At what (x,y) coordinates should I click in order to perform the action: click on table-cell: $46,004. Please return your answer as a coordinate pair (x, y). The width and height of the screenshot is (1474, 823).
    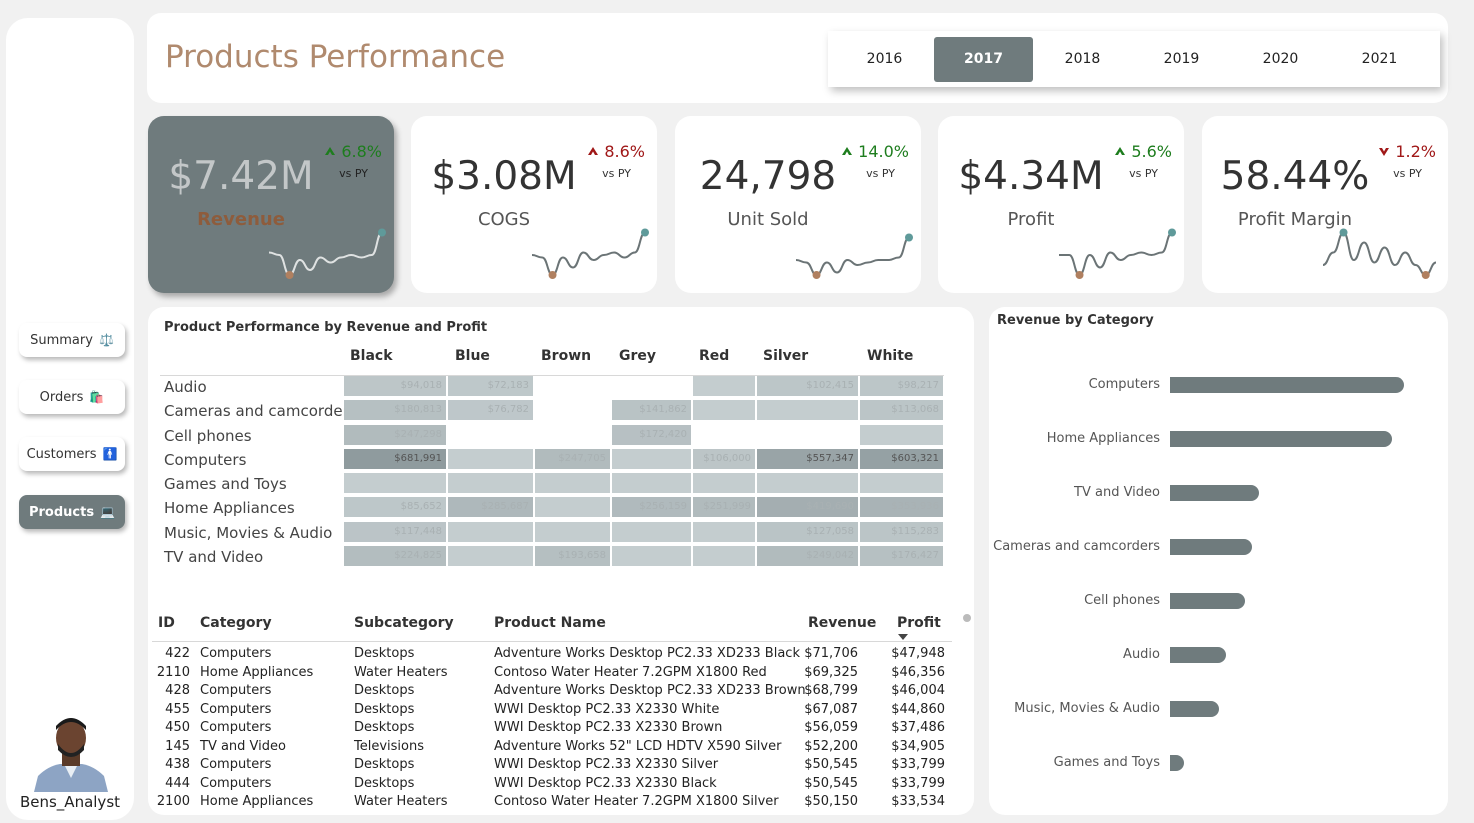
    Looking at the image, I should click on (918, 690).